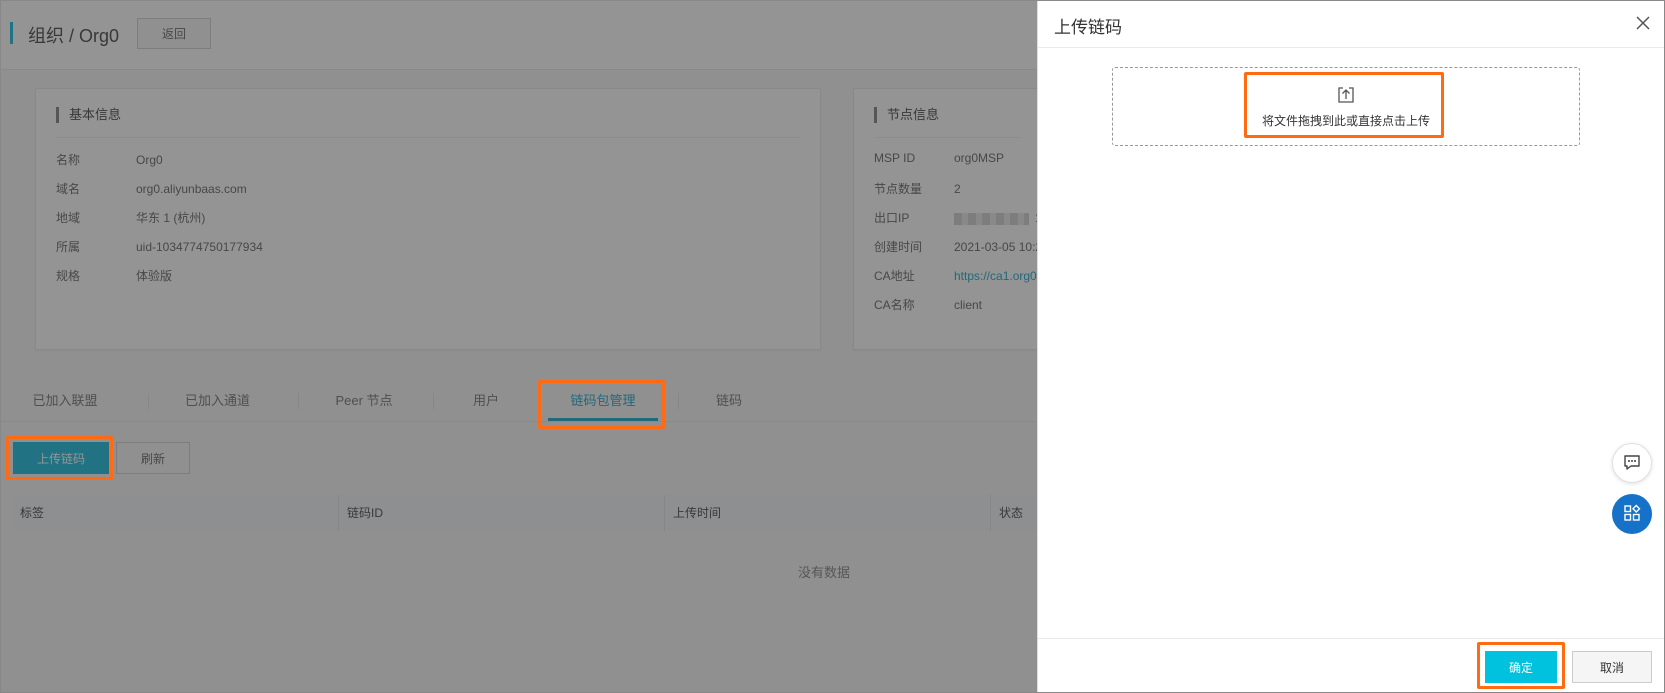 Image resolution: width=1665 pixels, height=693 pixels. What do you see at coordinates (61, 458) in the screenshot?
I see `upload-chaincode-button: 上传链码` at bounding box center [61, 458].